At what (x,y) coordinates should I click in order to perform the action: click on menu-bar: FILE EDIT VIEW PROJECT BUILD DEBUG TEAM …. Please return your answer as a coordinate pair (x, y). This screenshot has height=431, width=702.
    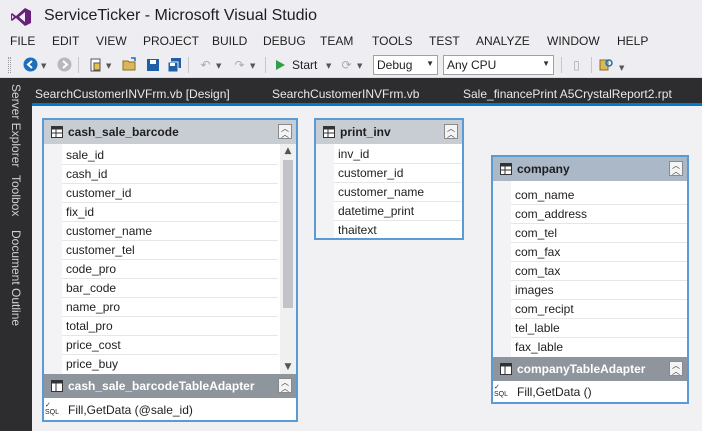
    Looking at the image, I should click on (351, 43).